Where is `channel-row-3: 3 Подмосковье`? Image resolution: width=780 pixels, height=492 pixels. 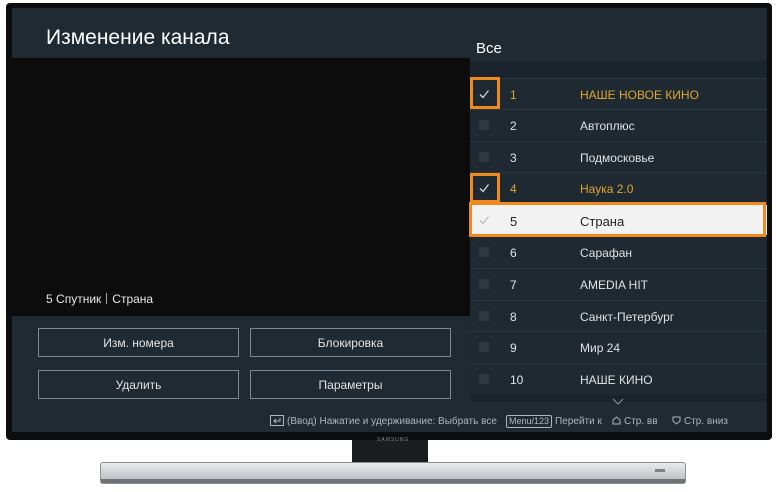
channel-row-3: 3 Подмосковье is located at coordinates (618, 156).